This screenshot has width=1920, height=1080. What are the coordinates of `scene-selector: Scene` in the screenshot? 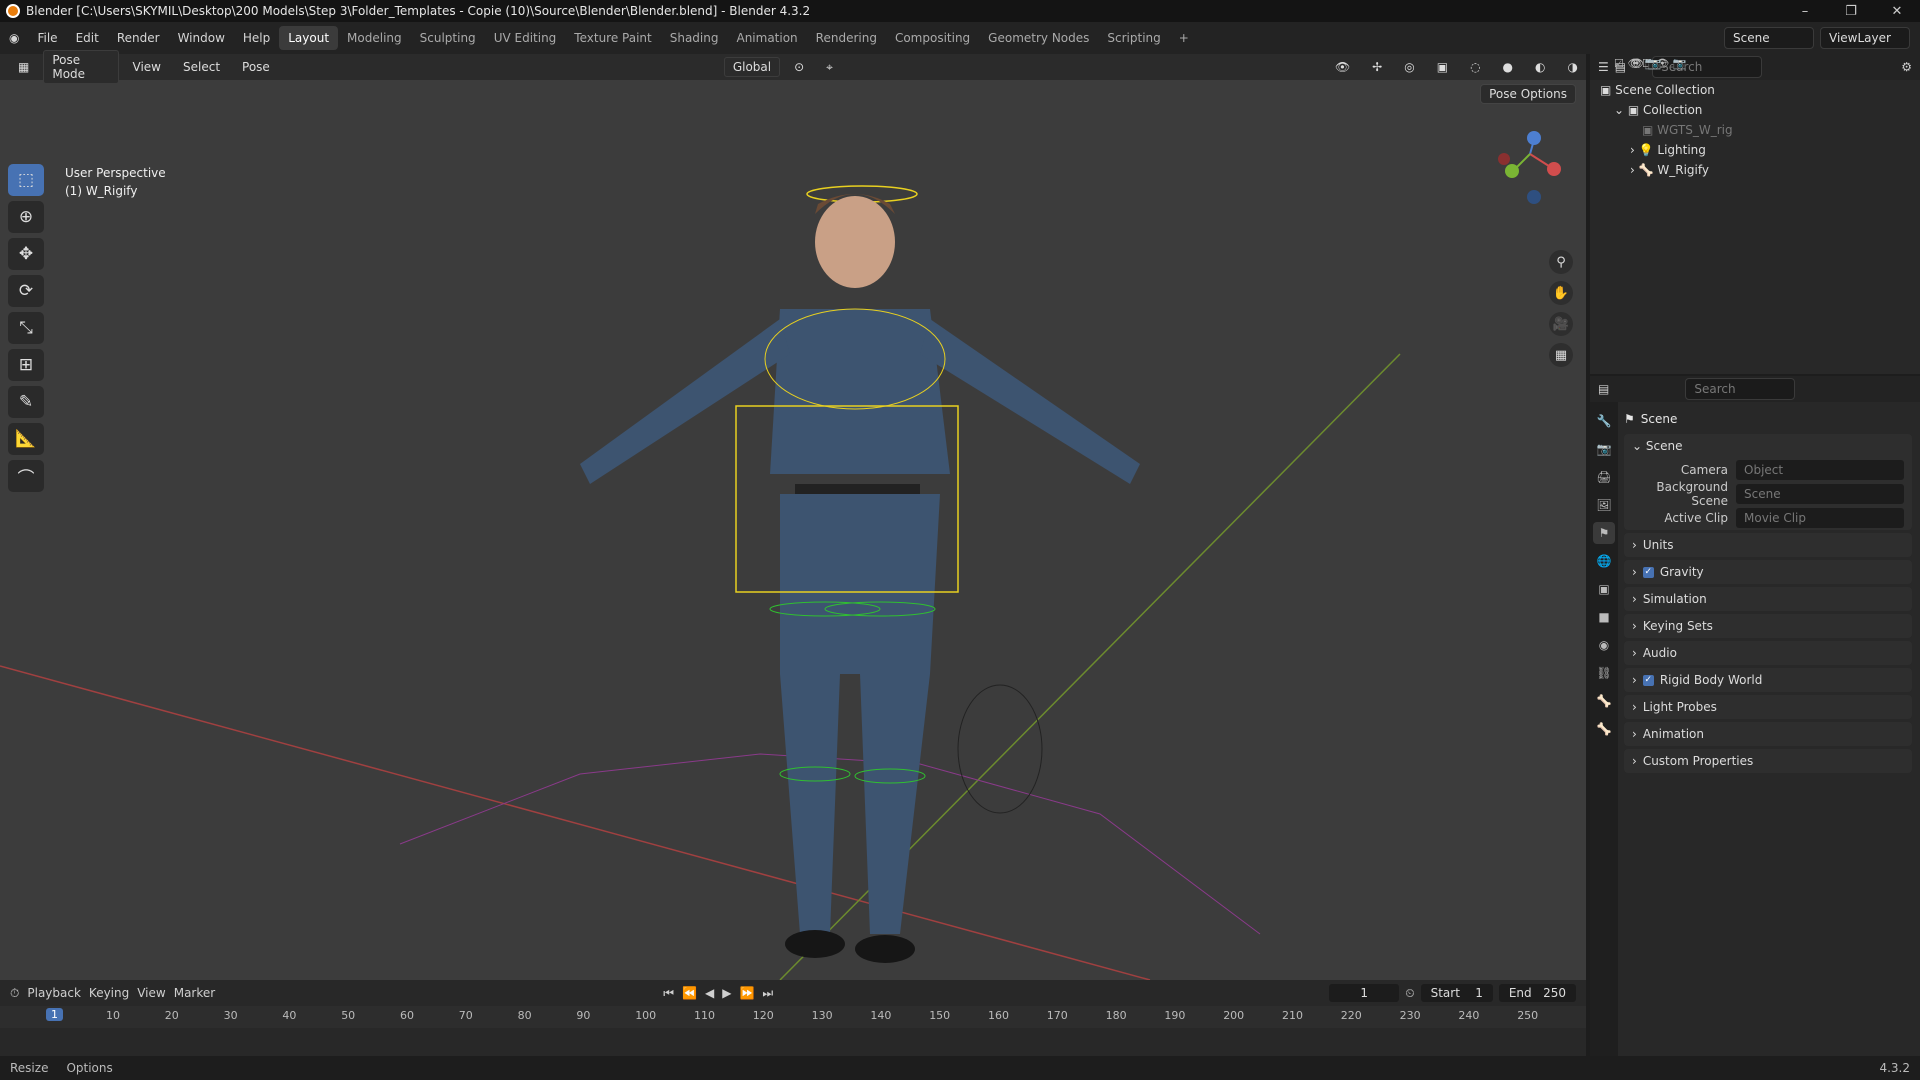 It's located at (1769, 38).